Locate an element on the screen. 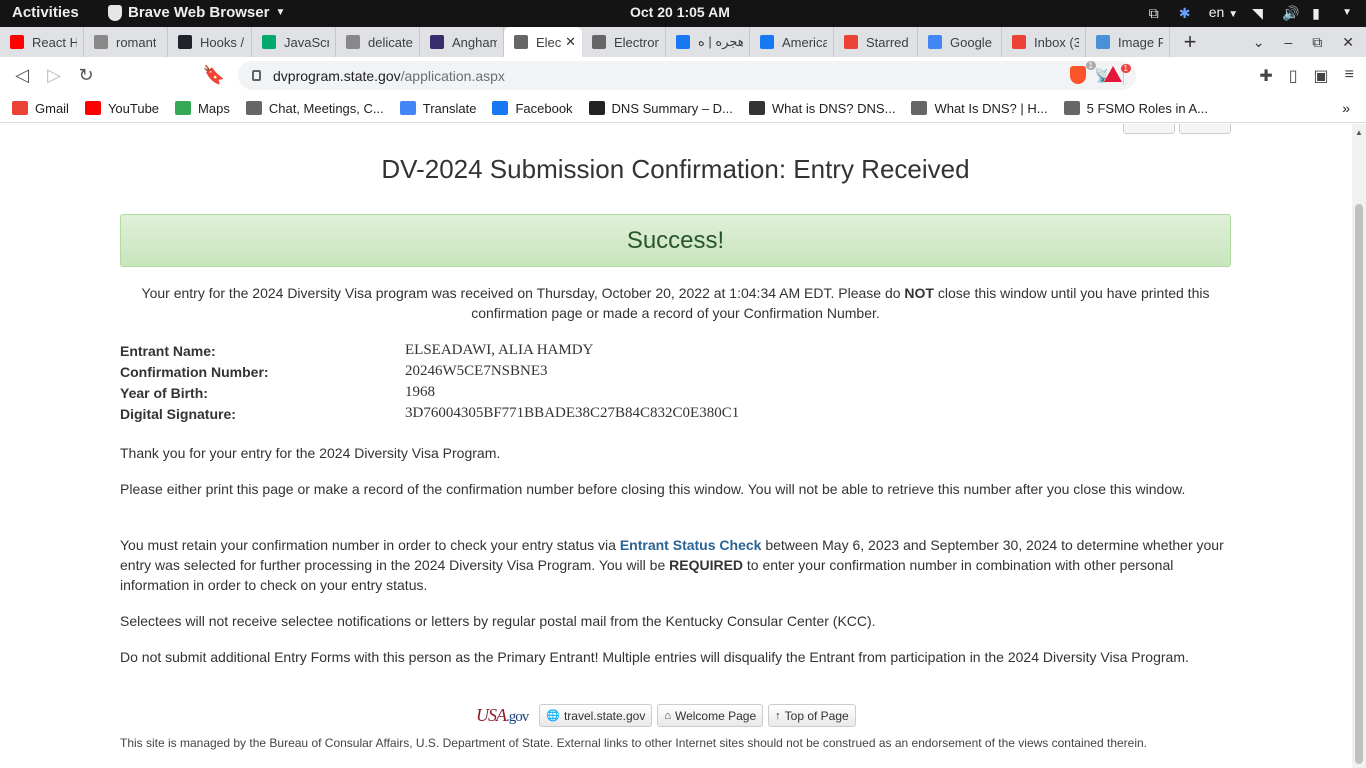 The width and height of the screenshot is (1366, 768). brave-rewards-icon: 1 is located at coordinates (1117, 73).